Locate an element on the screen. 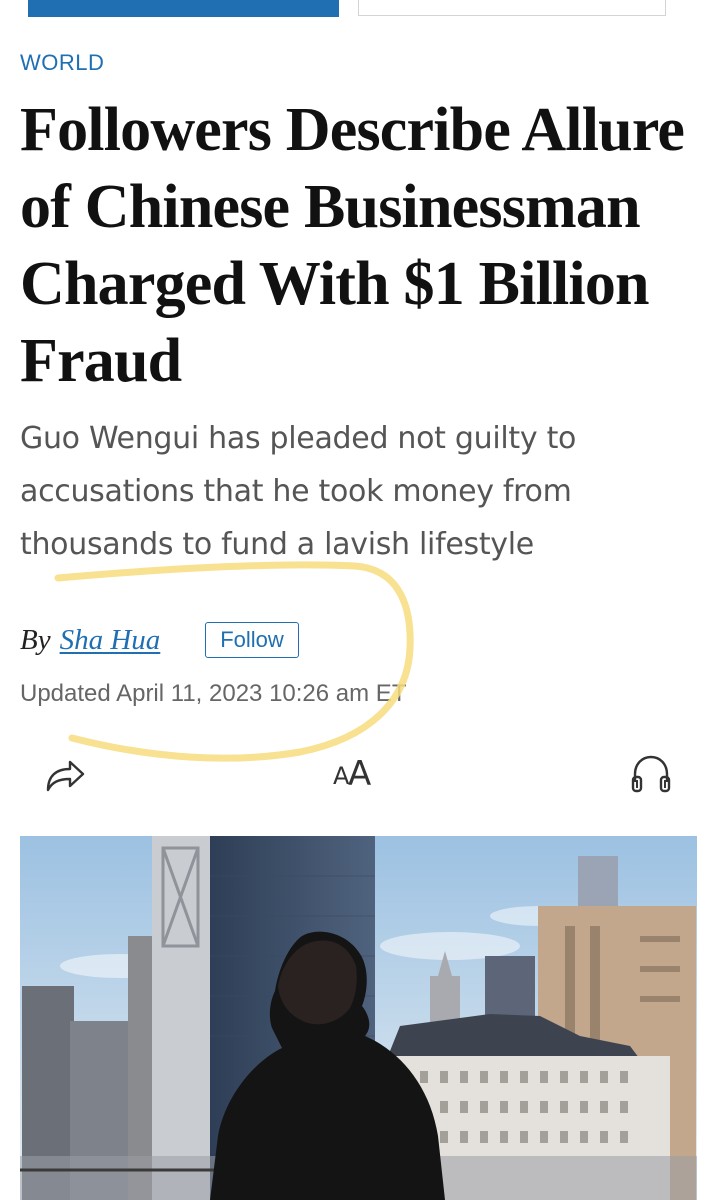  section-label: WORLD is located at coordinates (62, 63).